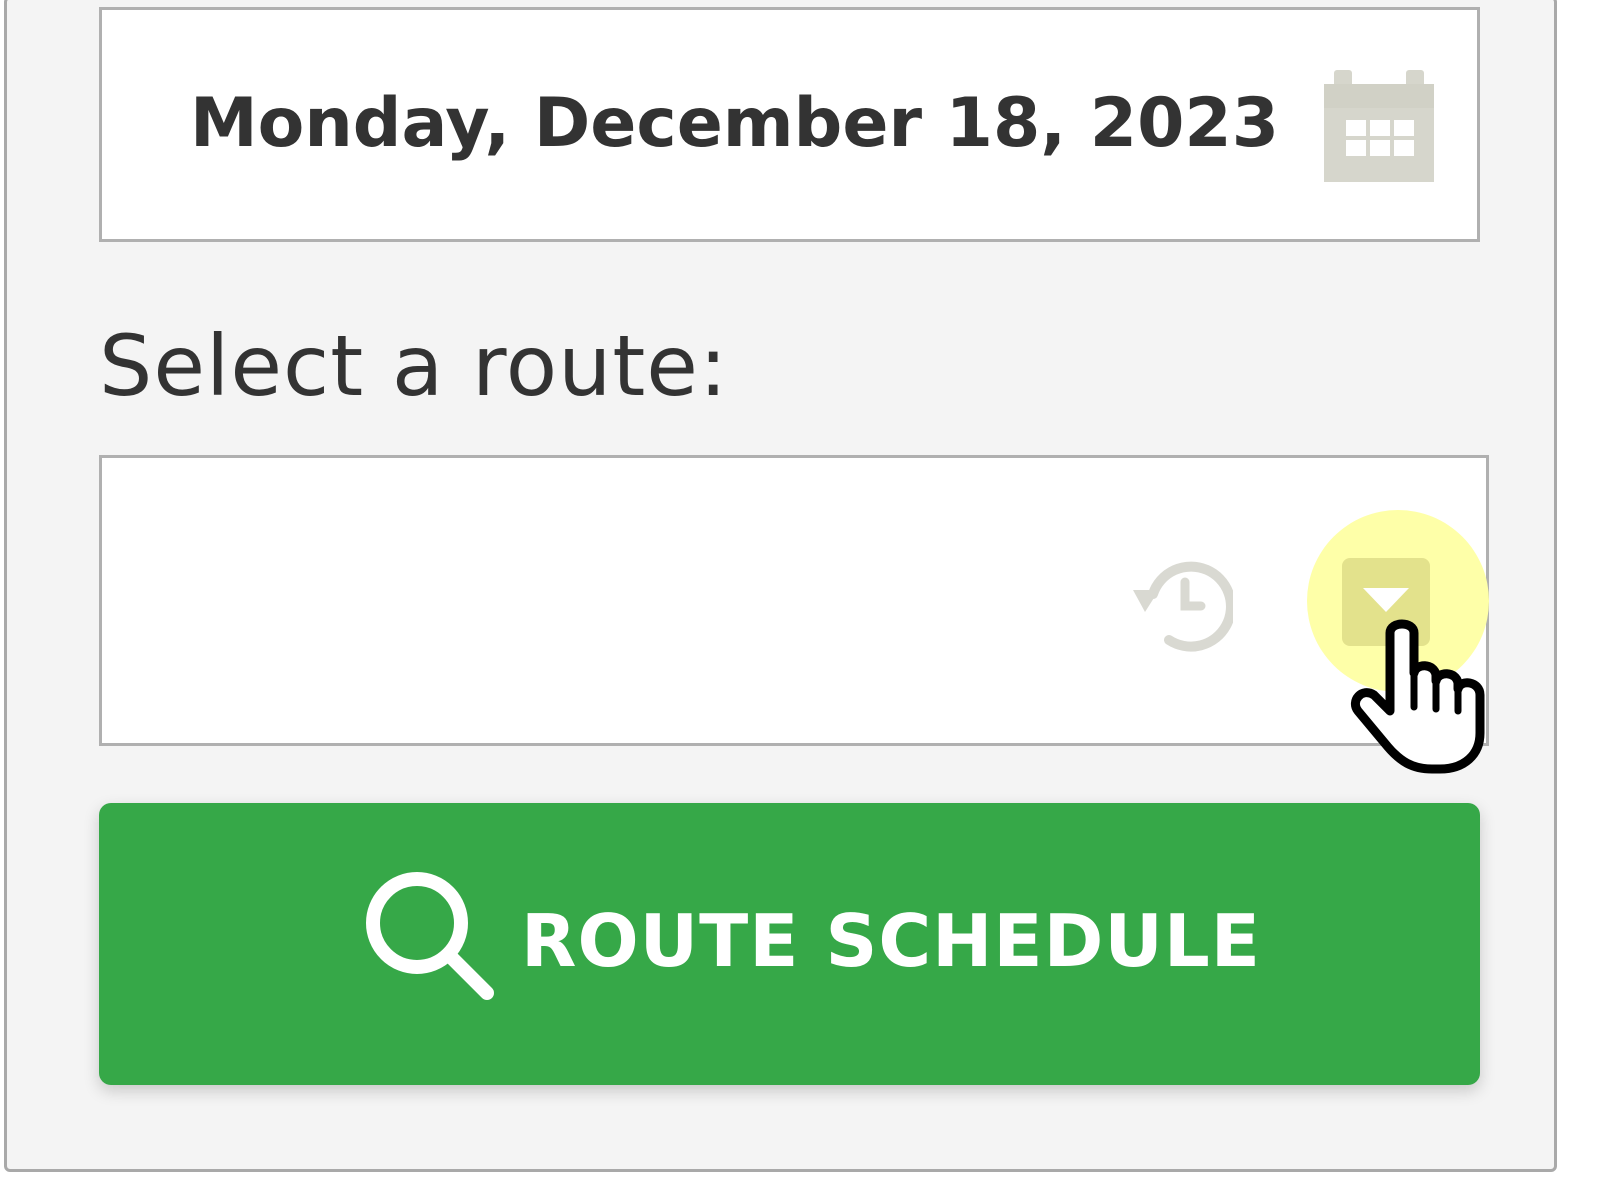  Describe the element at coordinates (414, 366) in the screenshot. I see `route-label: Select a route:` at that location.